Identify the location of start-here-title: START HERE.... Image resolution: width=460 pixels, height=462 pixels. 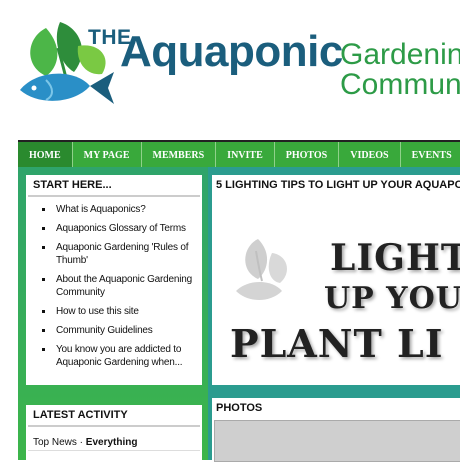
(114, 186).